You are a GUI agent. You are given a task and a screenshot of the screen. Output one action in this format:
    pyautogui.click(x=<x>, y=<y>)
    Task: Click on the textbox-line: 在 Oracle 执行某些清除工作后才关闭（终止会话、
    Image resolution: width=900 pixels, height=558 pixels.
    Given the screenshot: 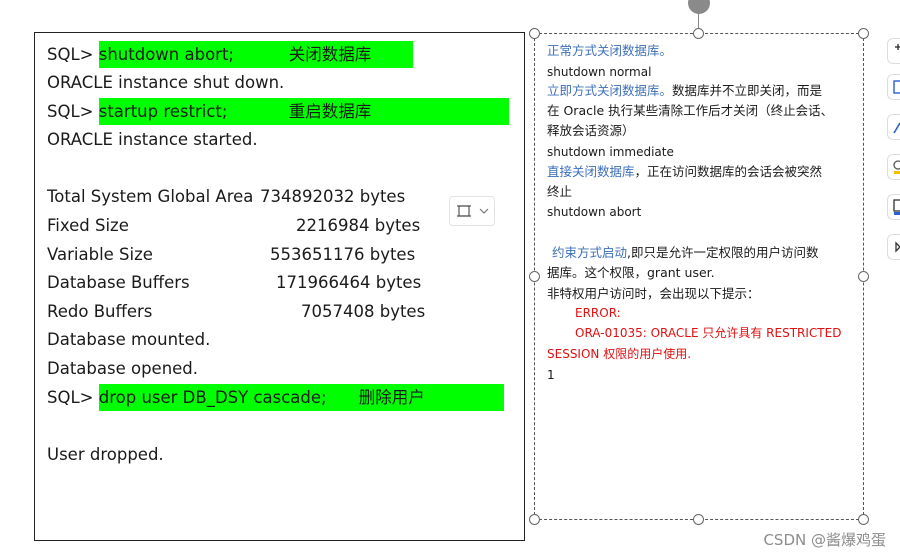 What is the action you would take?
    pyautogui.click(x=690, y=110)
    